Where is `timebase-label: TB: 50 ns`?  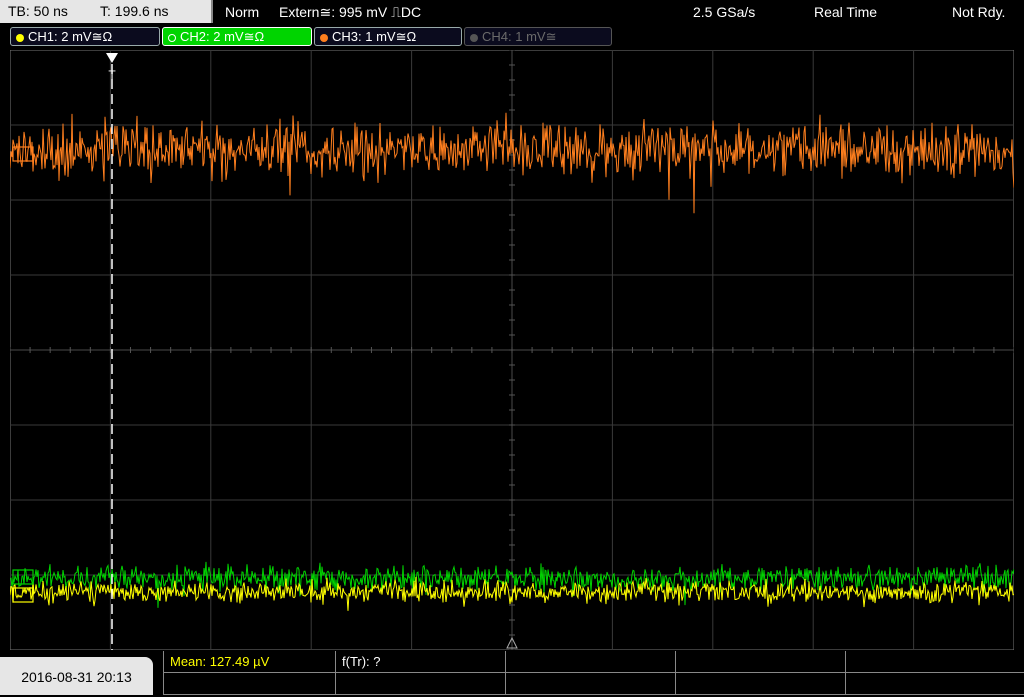 timebase-label: TB: 50 ns is located at coordinates (38, 11).